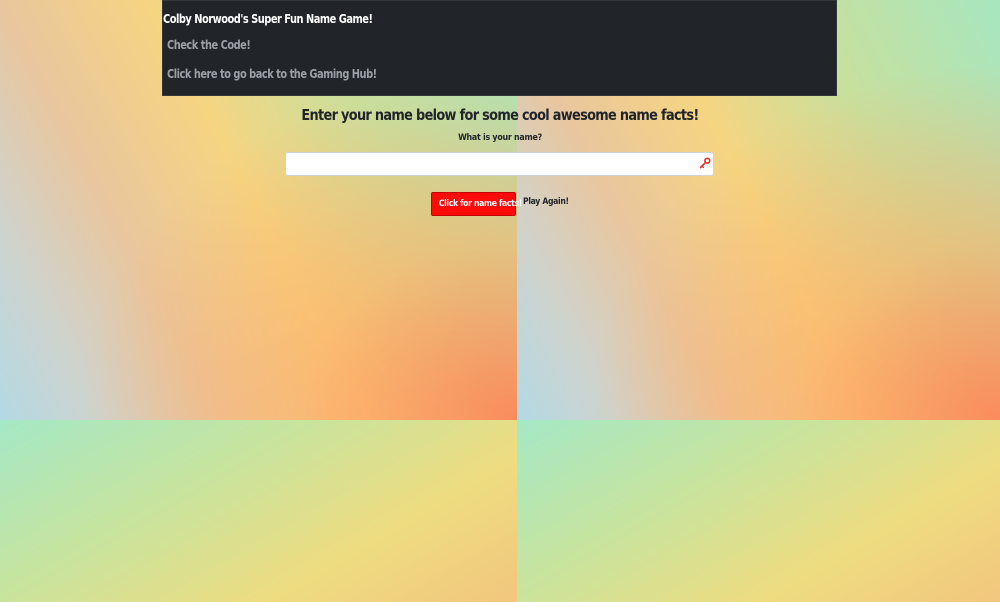  Describe the element at coordinates (272, 74) in the screenshot. I see `gaming-hub-link: Click here to go back to the Gaming Hub!` at that location.